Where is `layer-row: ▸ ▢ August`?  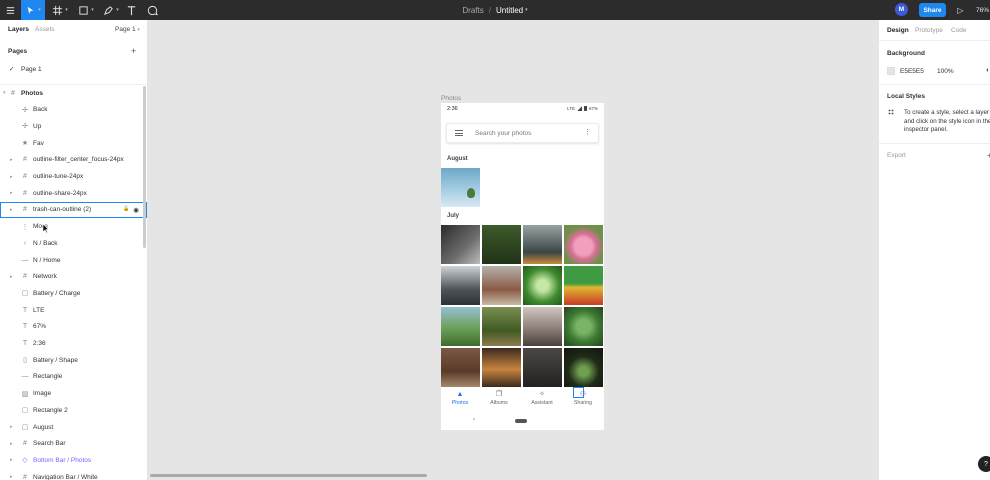
layer-row: ▸ ▢ August is located at coordinates (73, 427).